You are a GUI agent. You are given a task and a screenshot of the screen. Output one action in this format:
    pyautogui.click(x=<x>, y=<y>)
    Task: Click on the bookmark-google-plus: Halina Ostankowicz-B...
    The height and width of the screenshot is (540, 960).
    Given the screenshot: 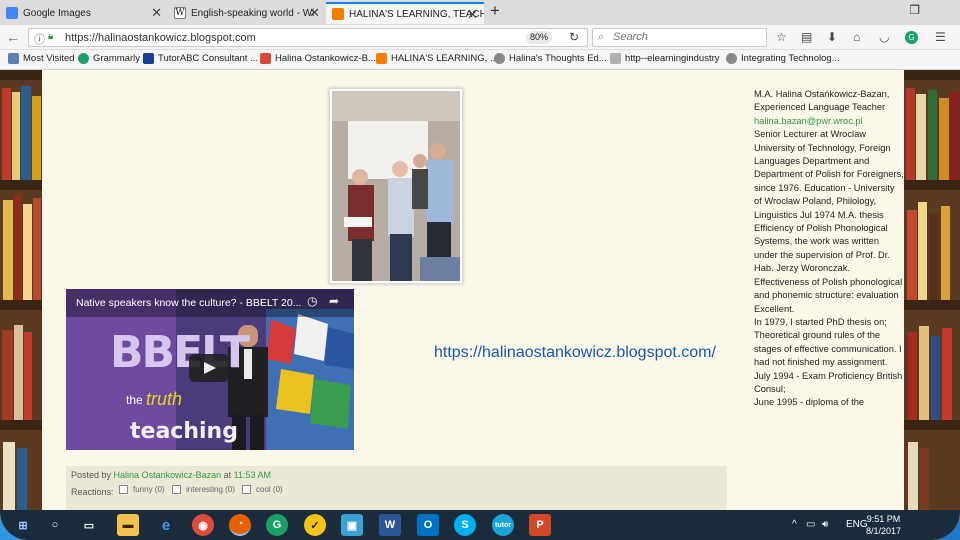 What is the action you would take?
    pyautogui.click(x=318, y=58)
    